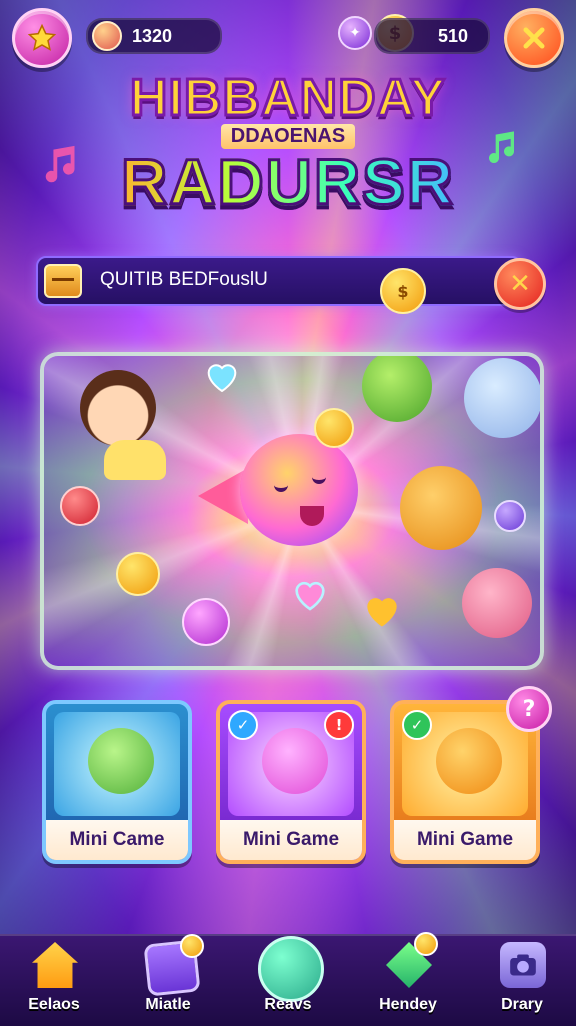 This screenshot has height=1026, width=576. I want to click on currency-pill-left: 1320, so click(154, 36).